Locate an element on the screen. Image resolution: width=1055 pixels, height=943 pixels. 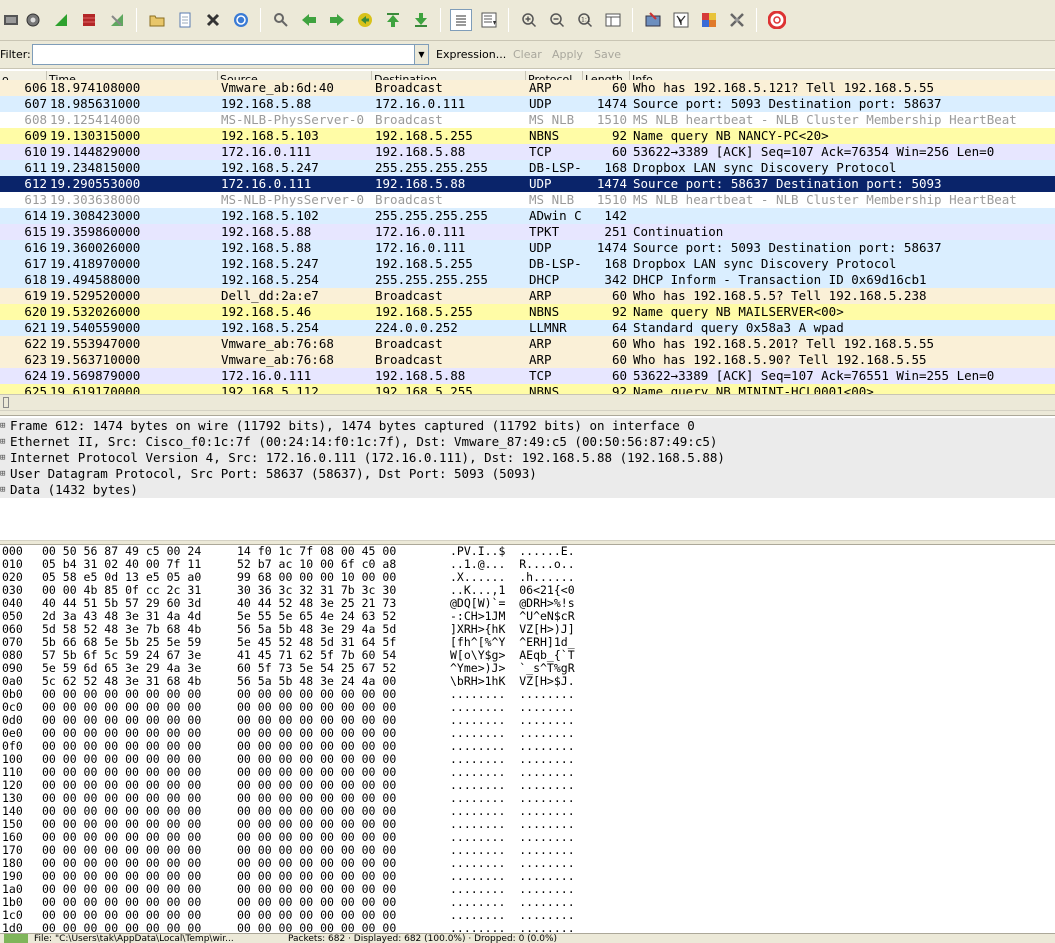
restart-capture-icon is located at coordinates (117, 20).